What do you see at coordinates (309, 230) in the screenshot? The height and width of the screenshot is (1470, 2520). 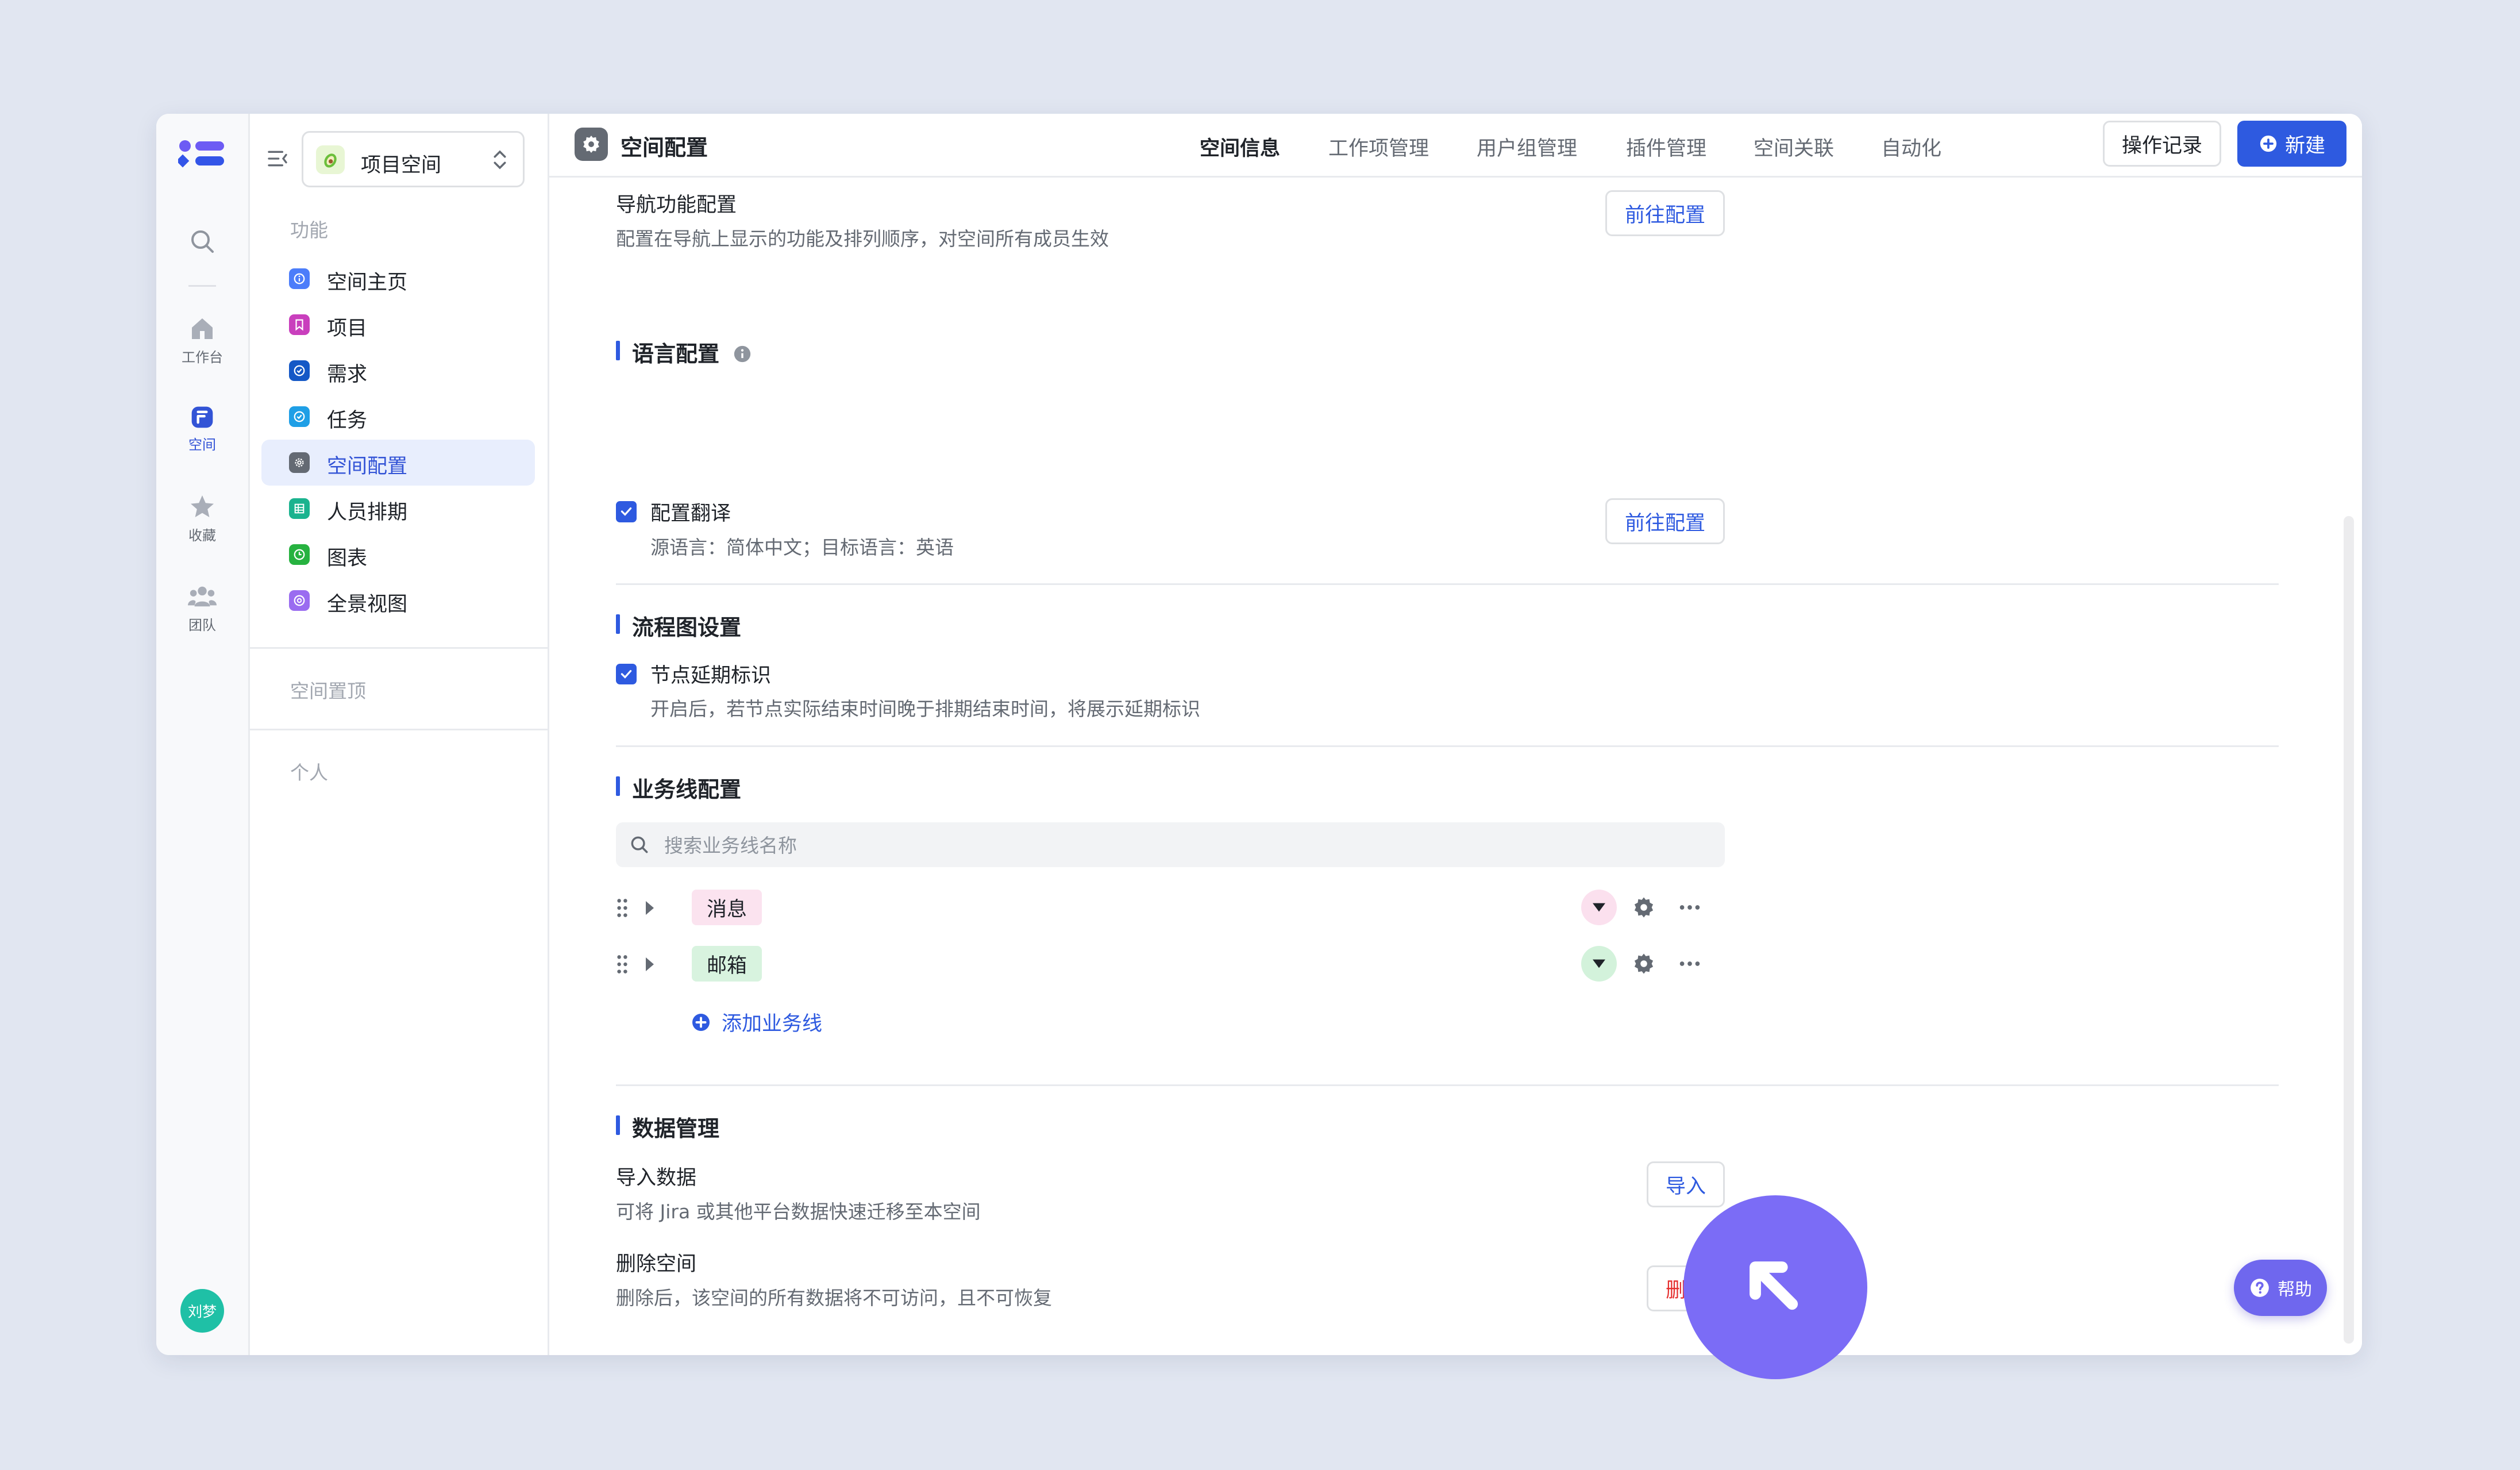 I see `group-label-feature: 功能` at bounding box center [309, 230].